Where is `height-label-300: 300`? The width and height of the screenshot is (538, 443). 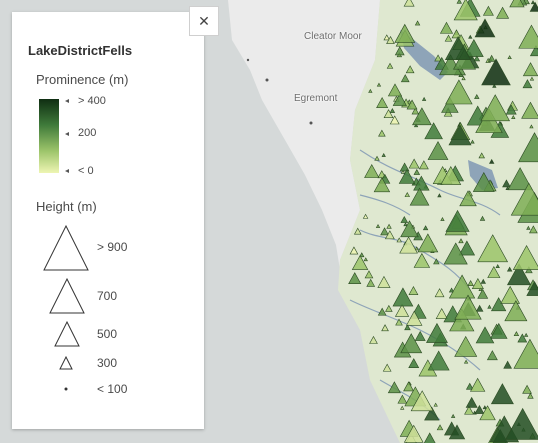
height-label-300: 300 is located at coordinates (107, 363).